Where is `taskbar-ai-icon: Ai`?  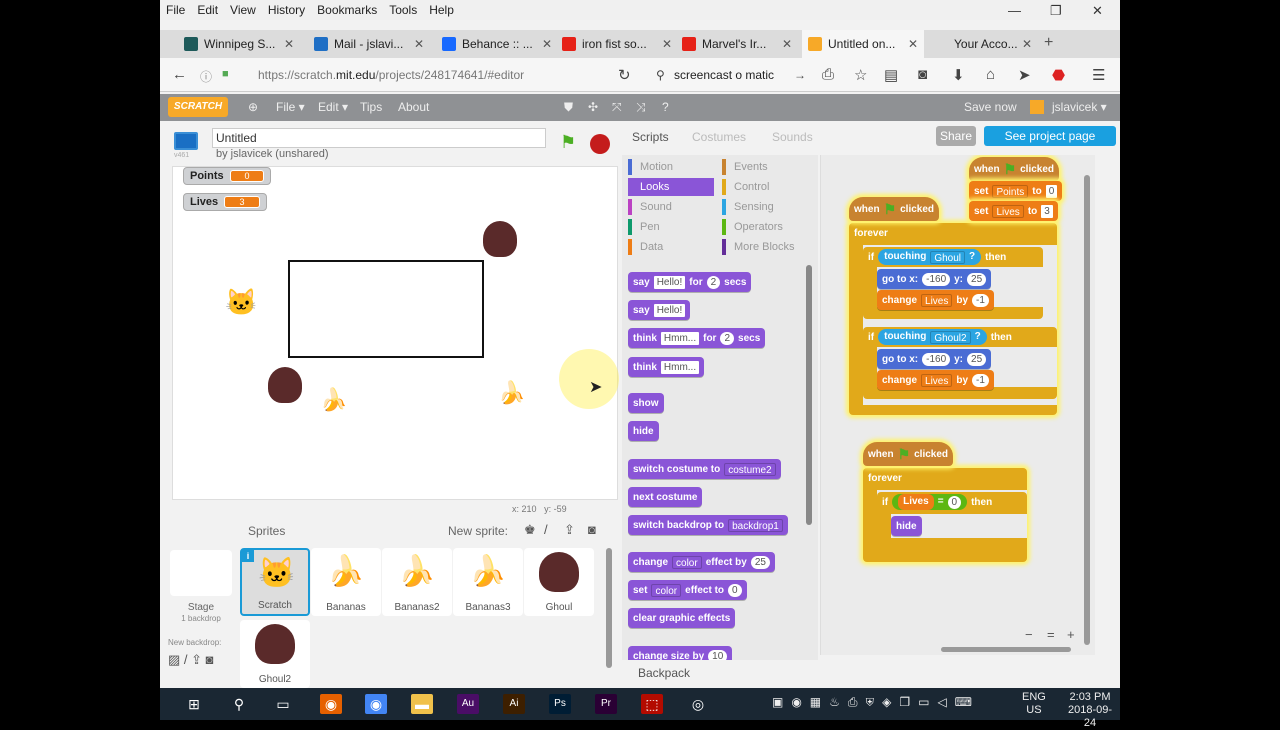 taskbar-ai-icon: Ai is located at coordinates (514, 704).